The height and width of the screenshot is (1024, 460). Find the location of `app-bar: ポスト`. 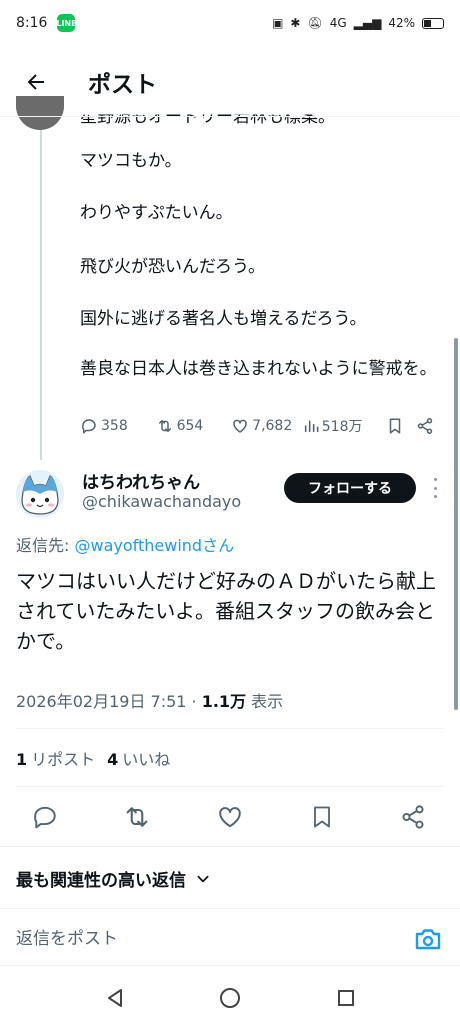

app-bar: ポスト is located at coordinates (230, 82).